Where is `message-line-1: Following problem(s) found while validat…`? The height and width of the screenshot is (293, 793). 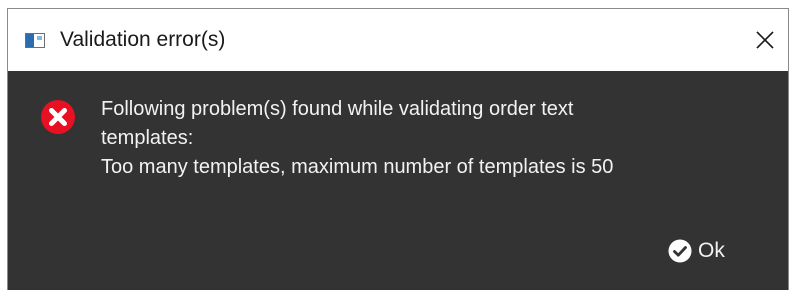 message-line-1: Following problem(s) found while validat… is located at coordinates (337, 109).